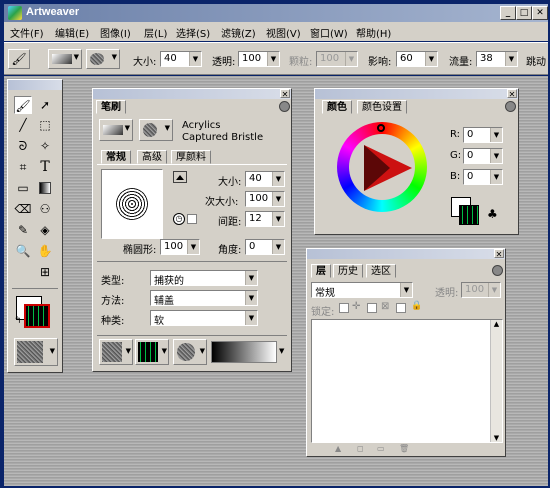 This screenshot has width=550, height=488. Describe the element at coordinates (152, 352) in the screenshot. I see `pattern-picker: ▼` at that location.